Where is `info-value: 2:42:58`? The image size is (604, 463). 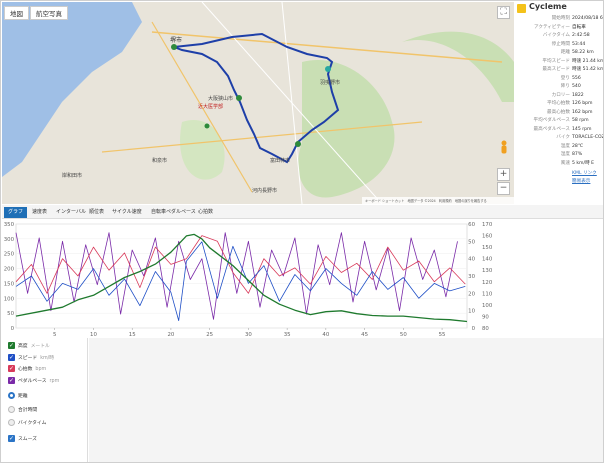 info-value: 2:42:58 is located at coordinates (581, 35).